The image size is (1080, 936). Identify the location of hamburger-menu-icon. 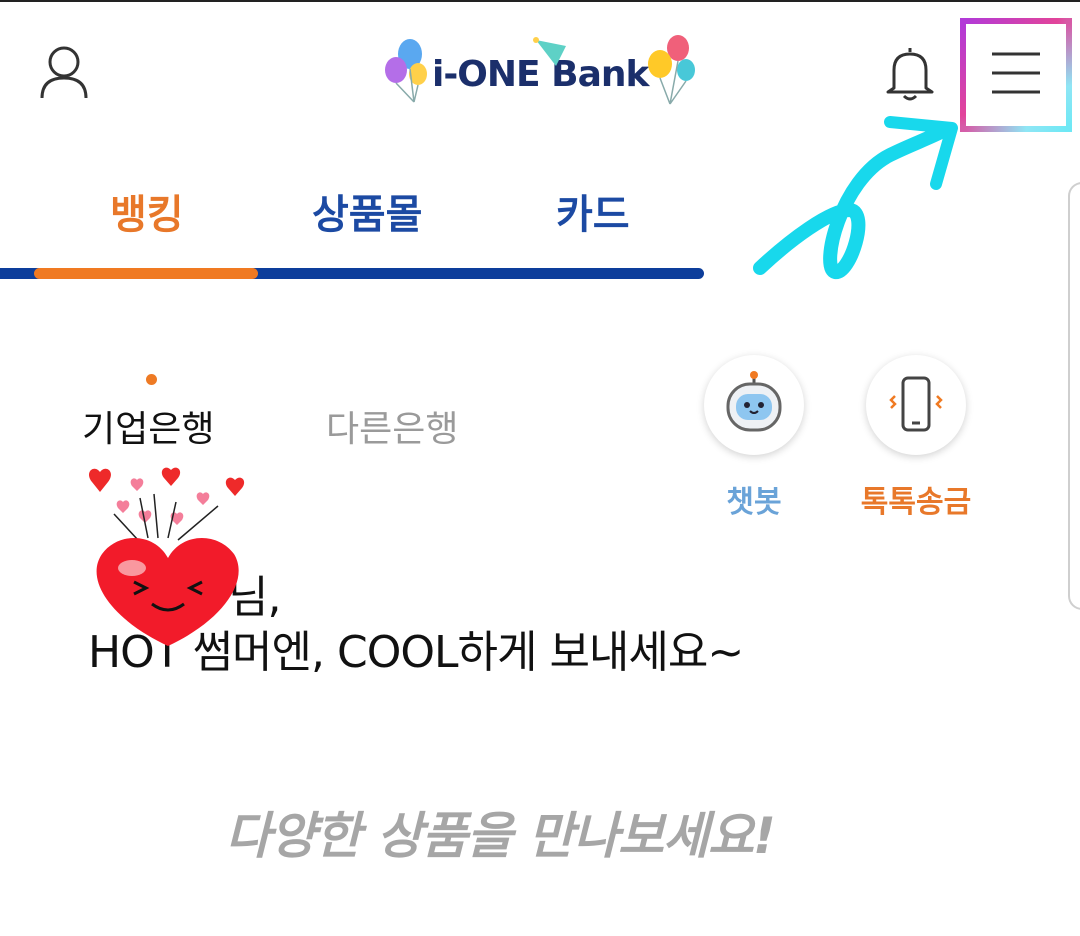
(1016, 73).